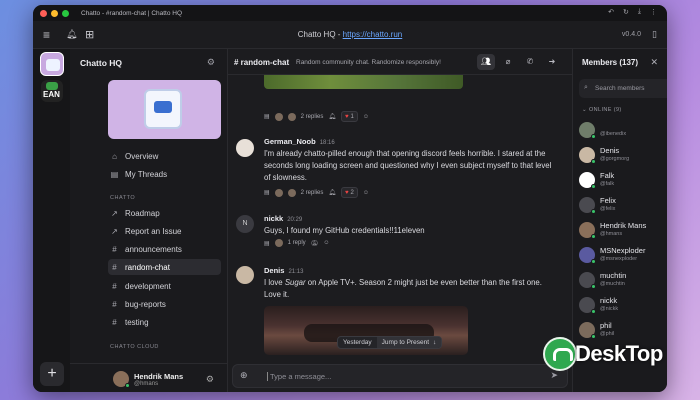 The height and width of the screenshot is (400, 700). I want to click on avatar: N, so click(245, 224).